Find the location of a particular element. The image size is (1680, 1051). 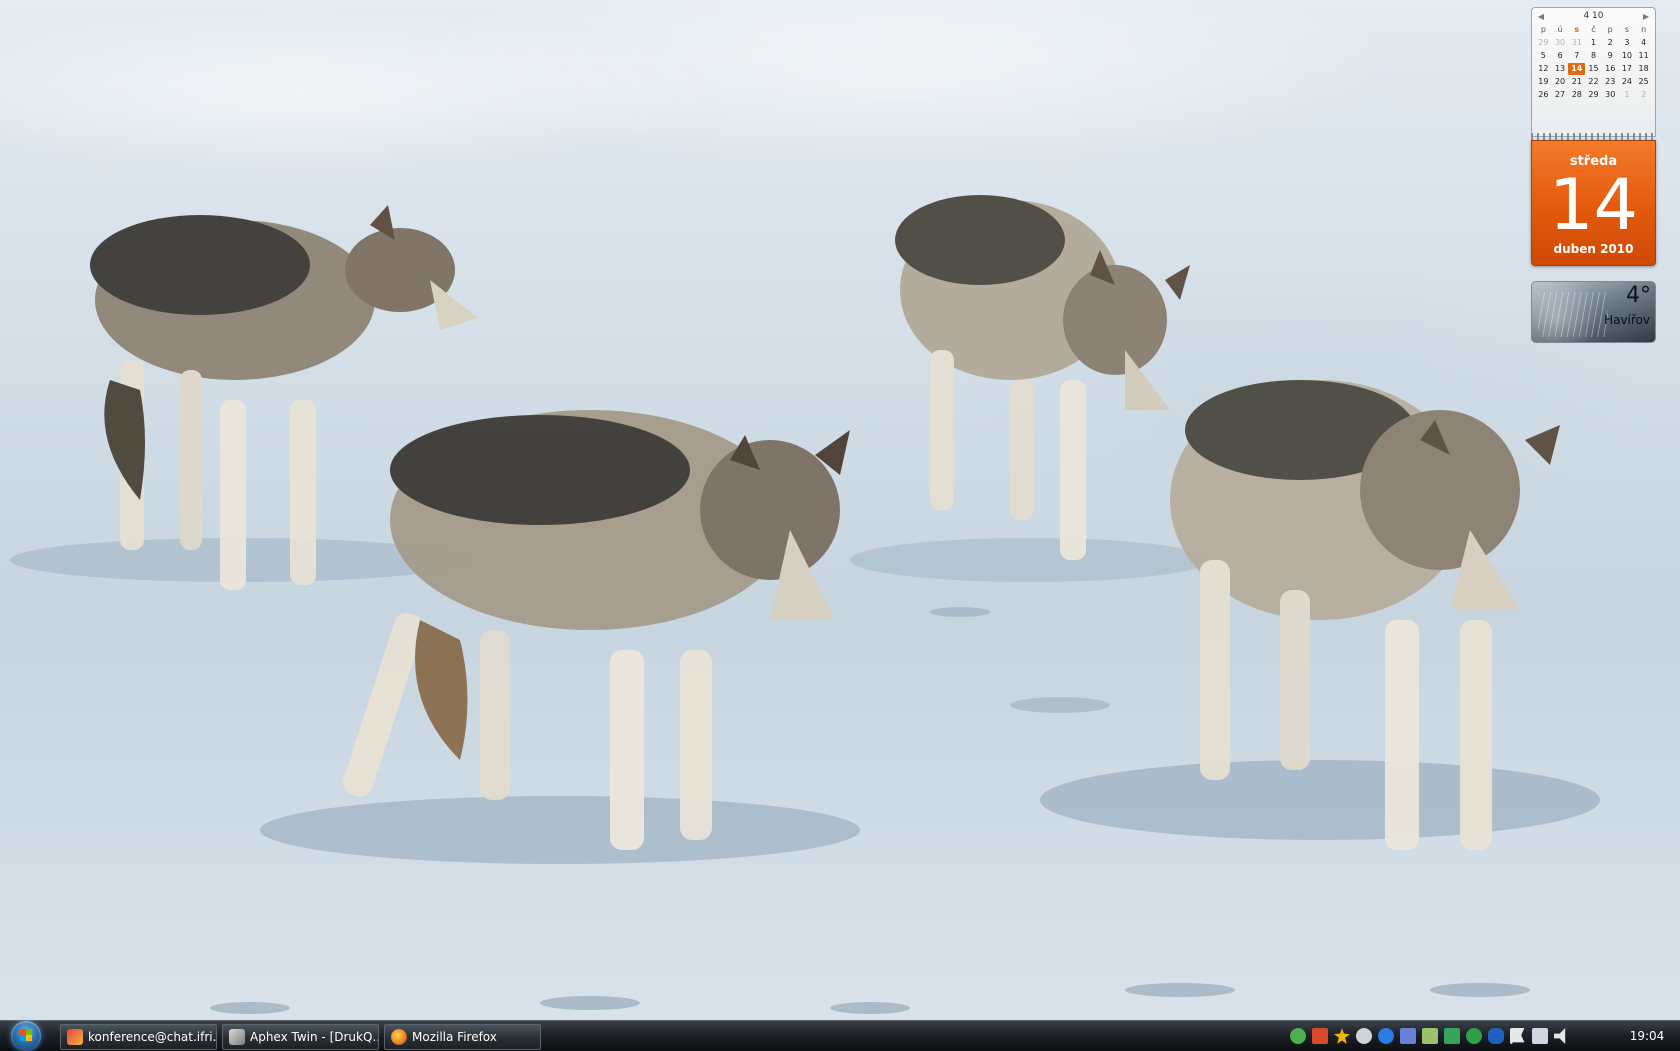

calendar-day: 31 is located at coordinates (1576, 43).